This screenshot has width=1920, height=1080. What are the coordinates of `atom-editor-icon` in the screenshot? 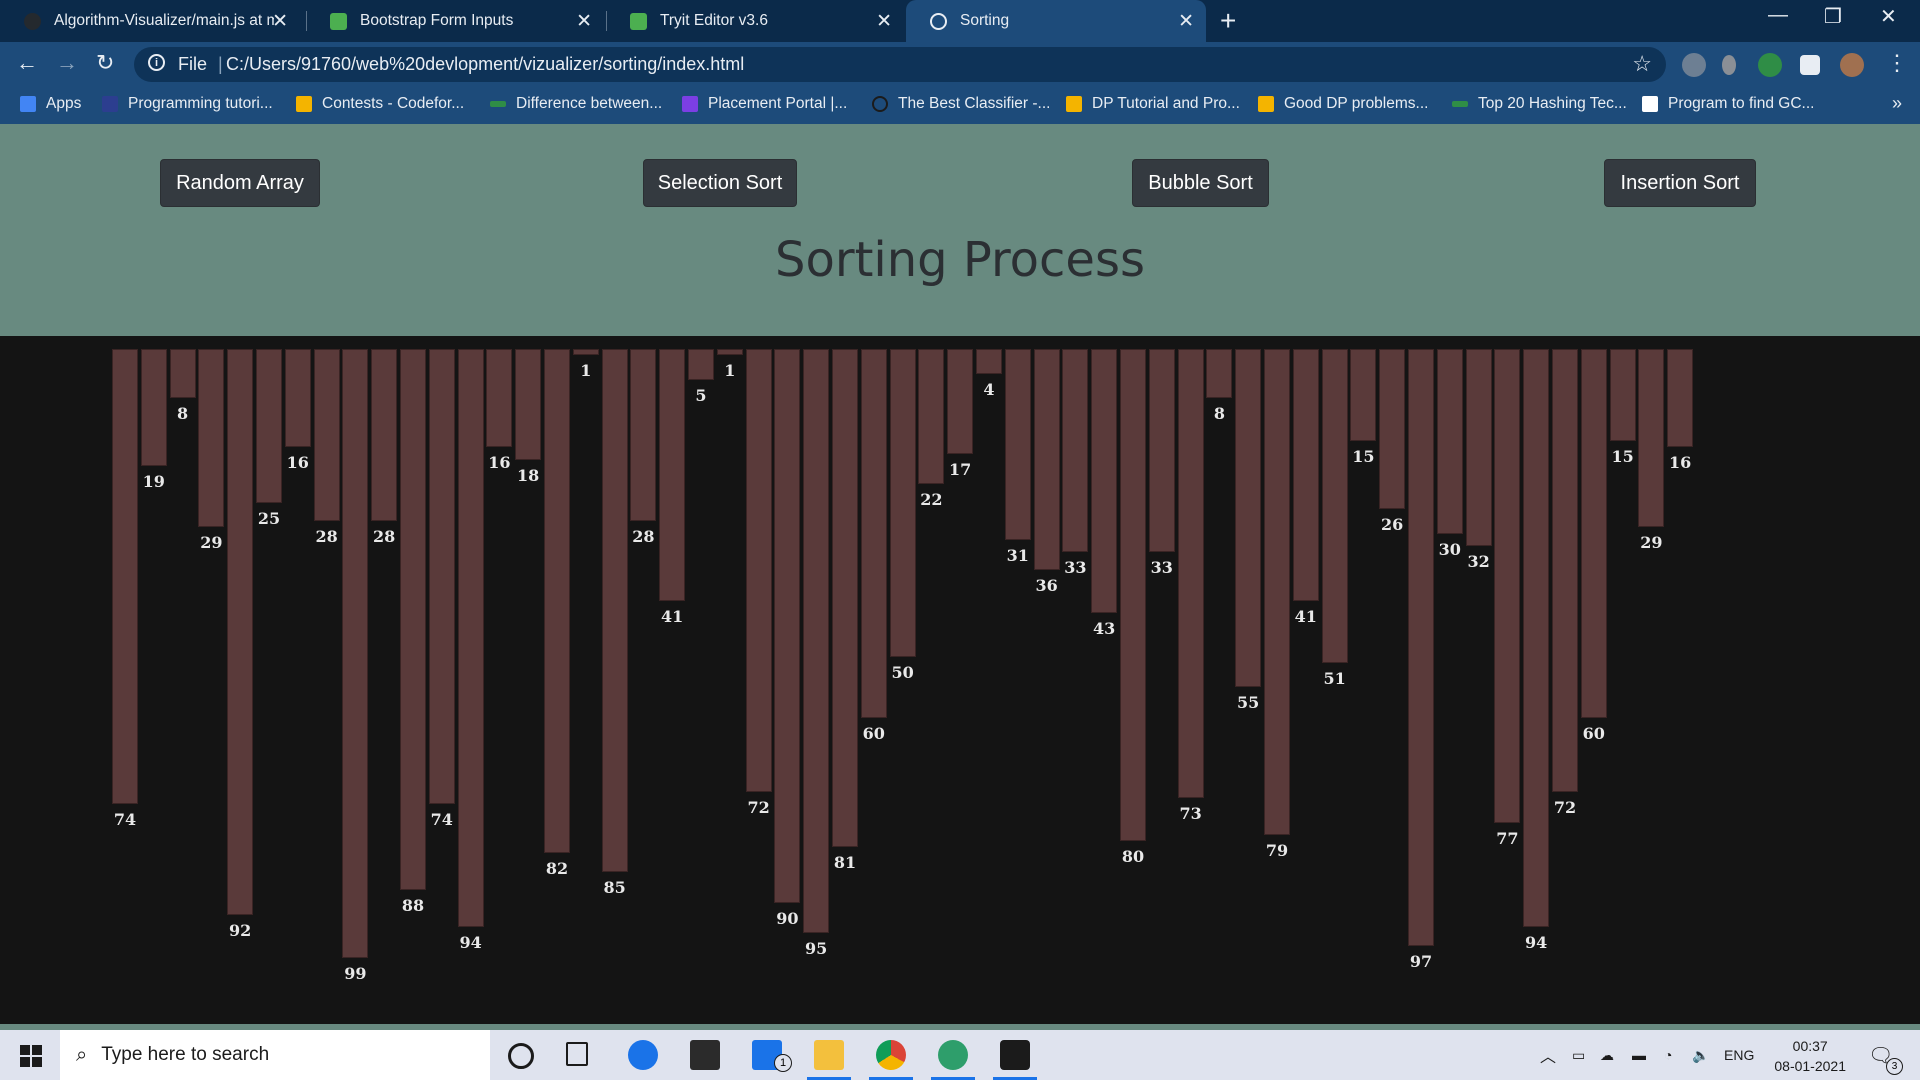 It's located at (953, 1055).